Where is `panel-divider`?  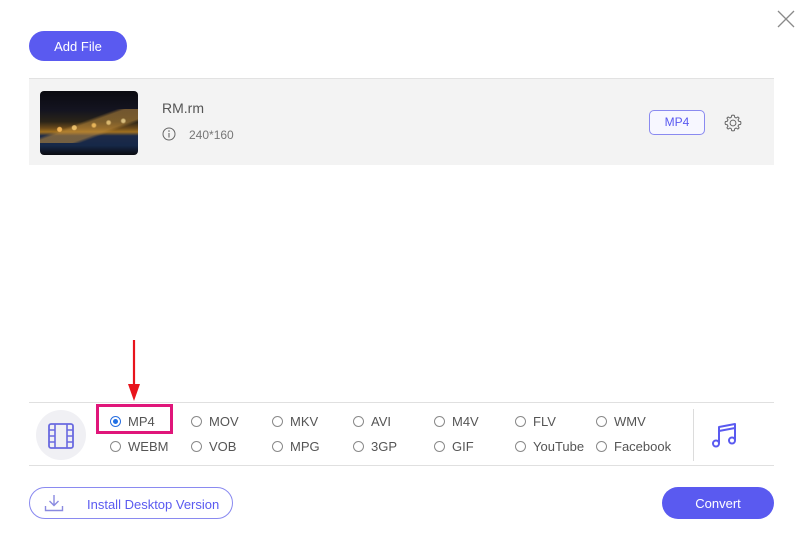
panel-divider is located at coordinates (693, 435).